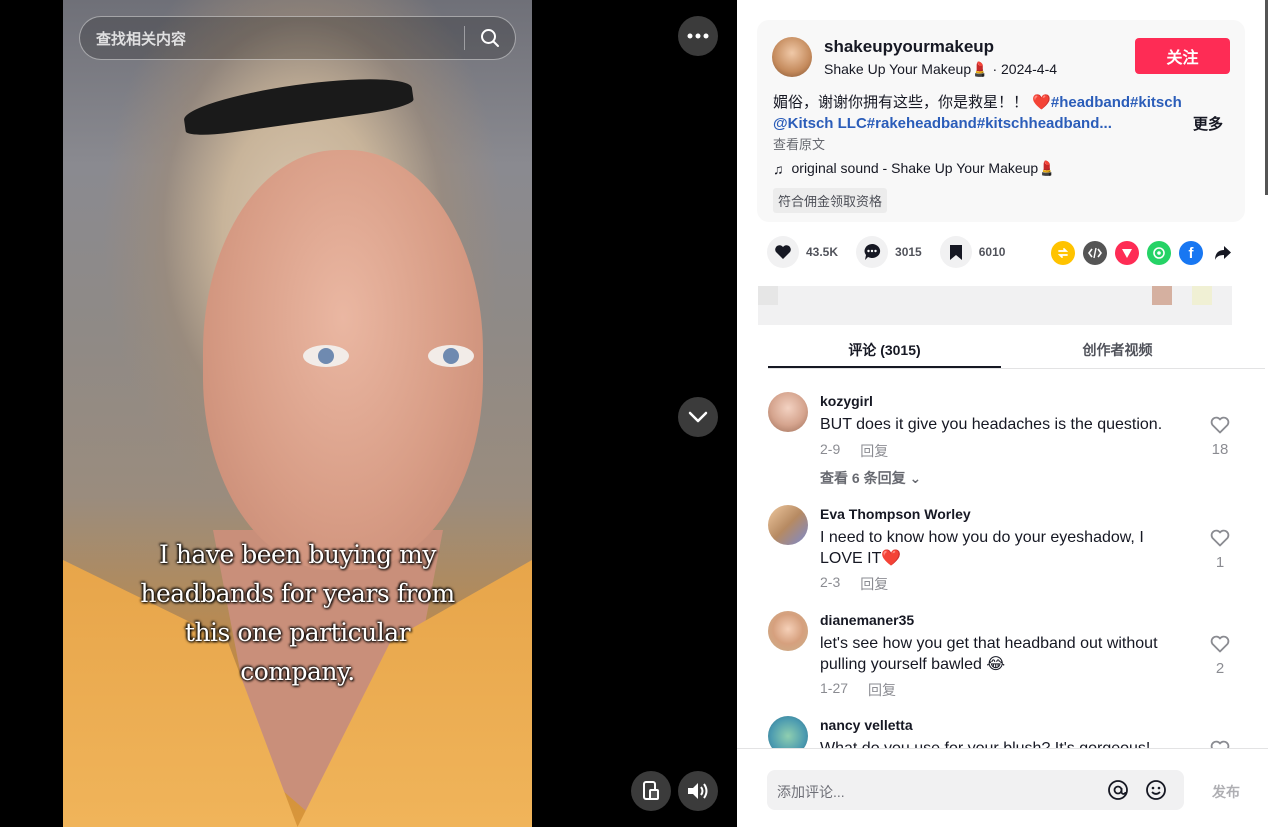 This screenshot has width=1268, height=827. I want to click on volume-icon, so click(698, 791).